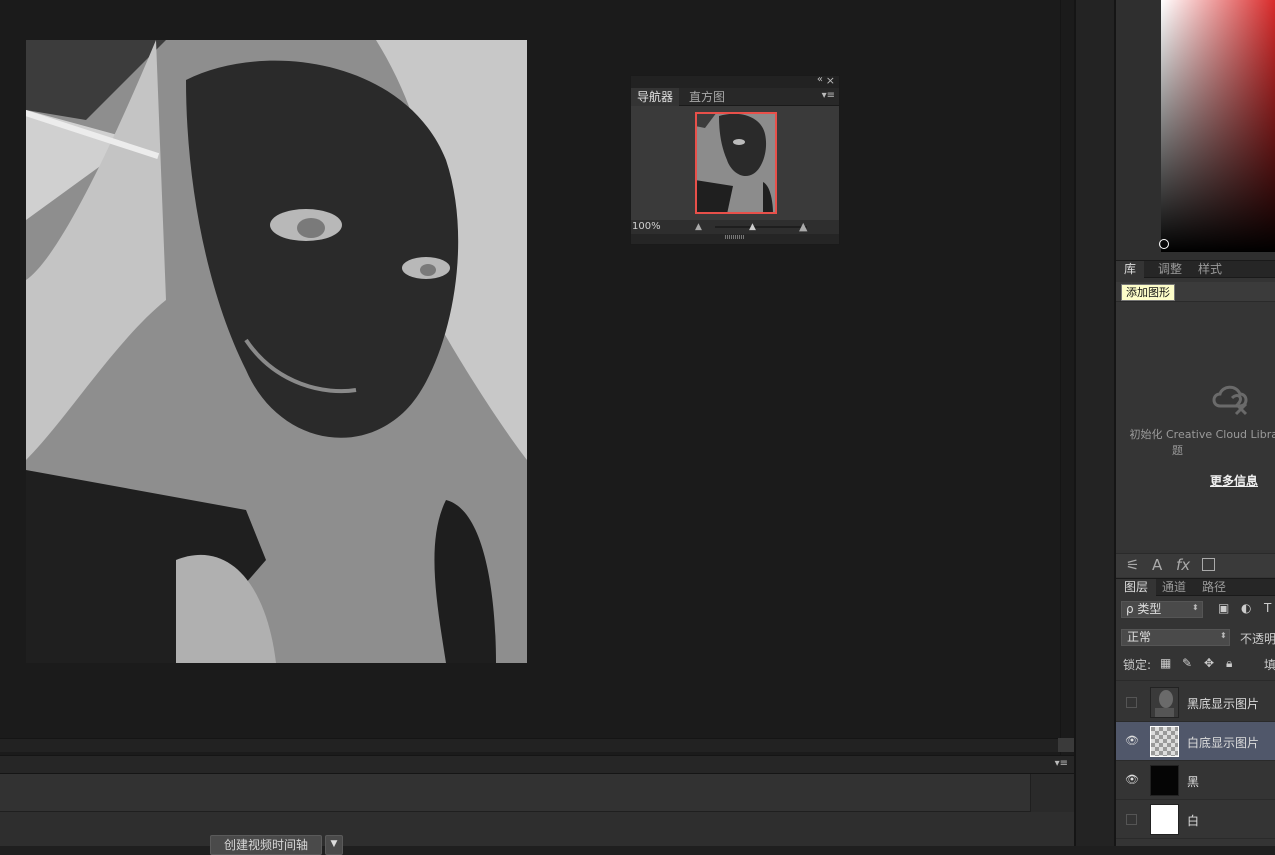 Image resolution: width=1275 pixels, height=855 pixels. What do you see at coordinates (1218, 126) in the screenshot?
I see `color-spectrum-field` at bounding box center [1218, 126].